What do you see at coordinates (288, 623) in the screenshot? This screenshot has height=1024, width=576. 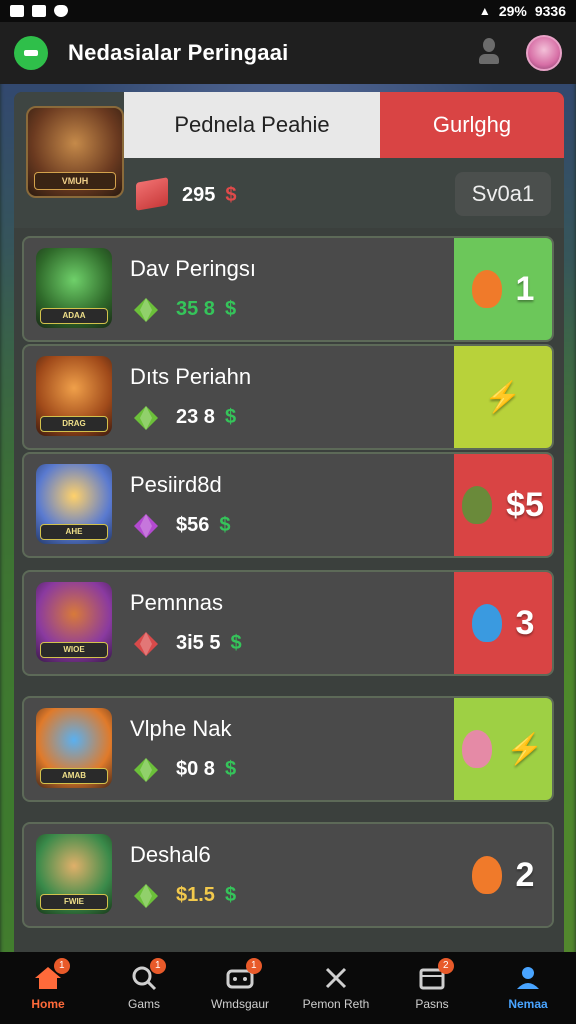 I see `list-item: WIOE Pemnnas 3i5 5 $3` at bounding box center [288, 623].